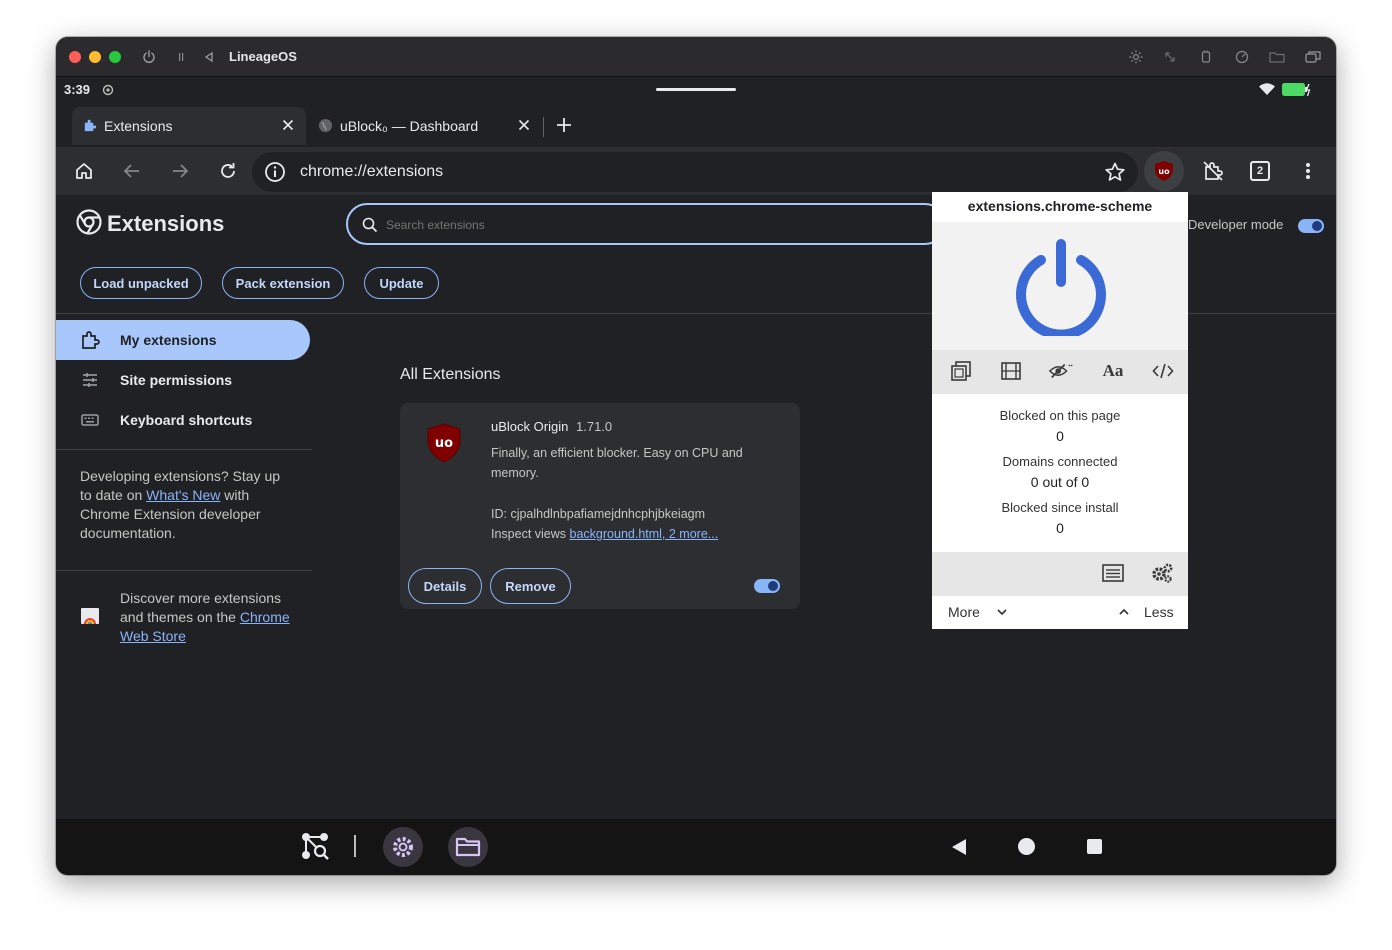 The image size is (1392, 950). Describe the element at coordinates (961, 371) in the screenshot. I see `element-picker-icon` at that location.